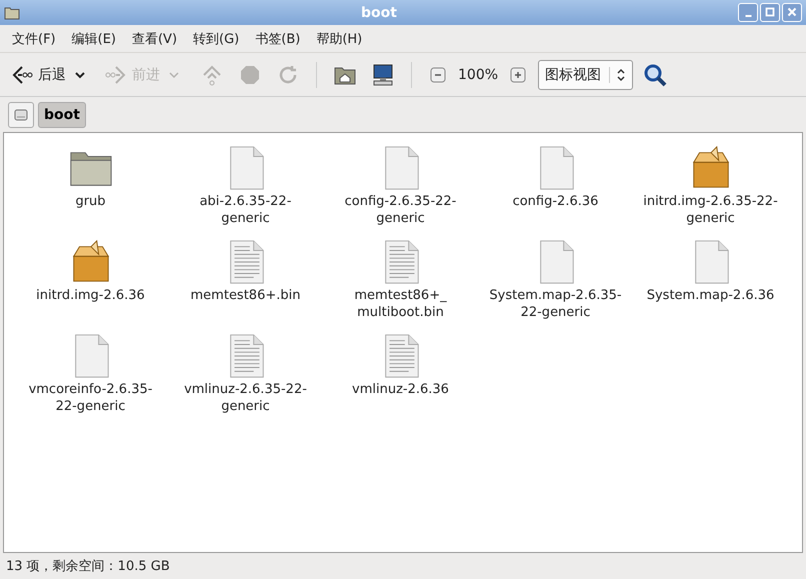  What do you see at coordinates (34, 39) in the screenshot?
I see `menu-item: 文件(F)` at bounding box center [34, 39].